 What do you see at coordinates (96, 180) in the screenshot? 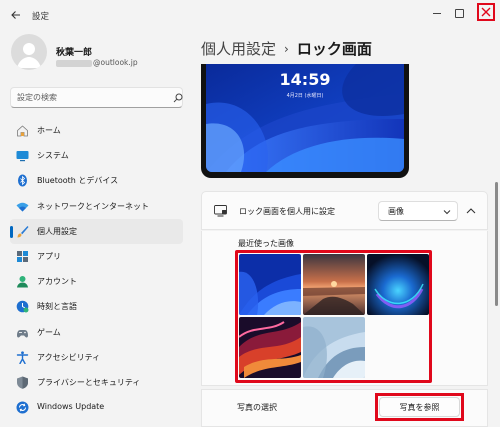
I see `sidebar-item-bluetooth: Bluetooth とデバイス` at bounding box center [96, 180].